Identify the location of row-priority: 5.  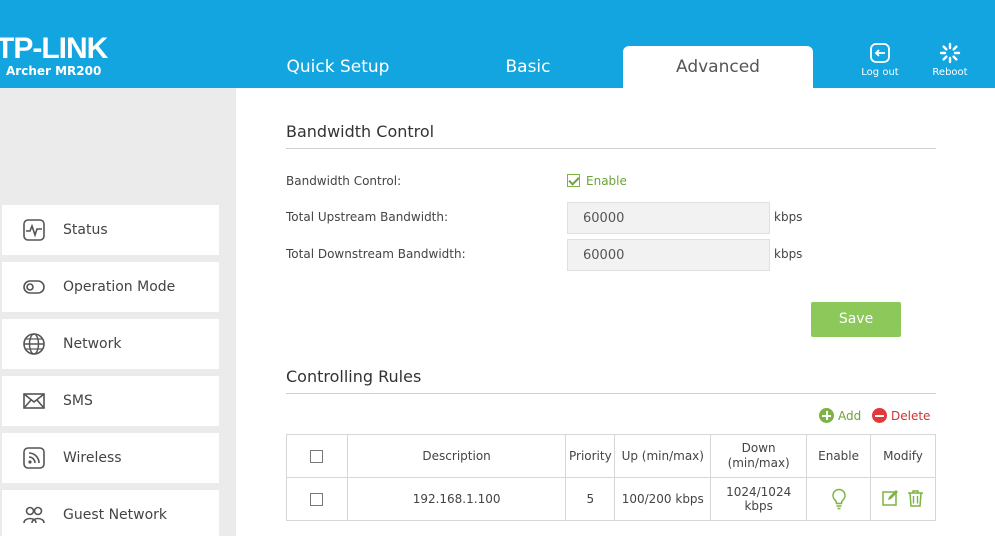
(590, 499).